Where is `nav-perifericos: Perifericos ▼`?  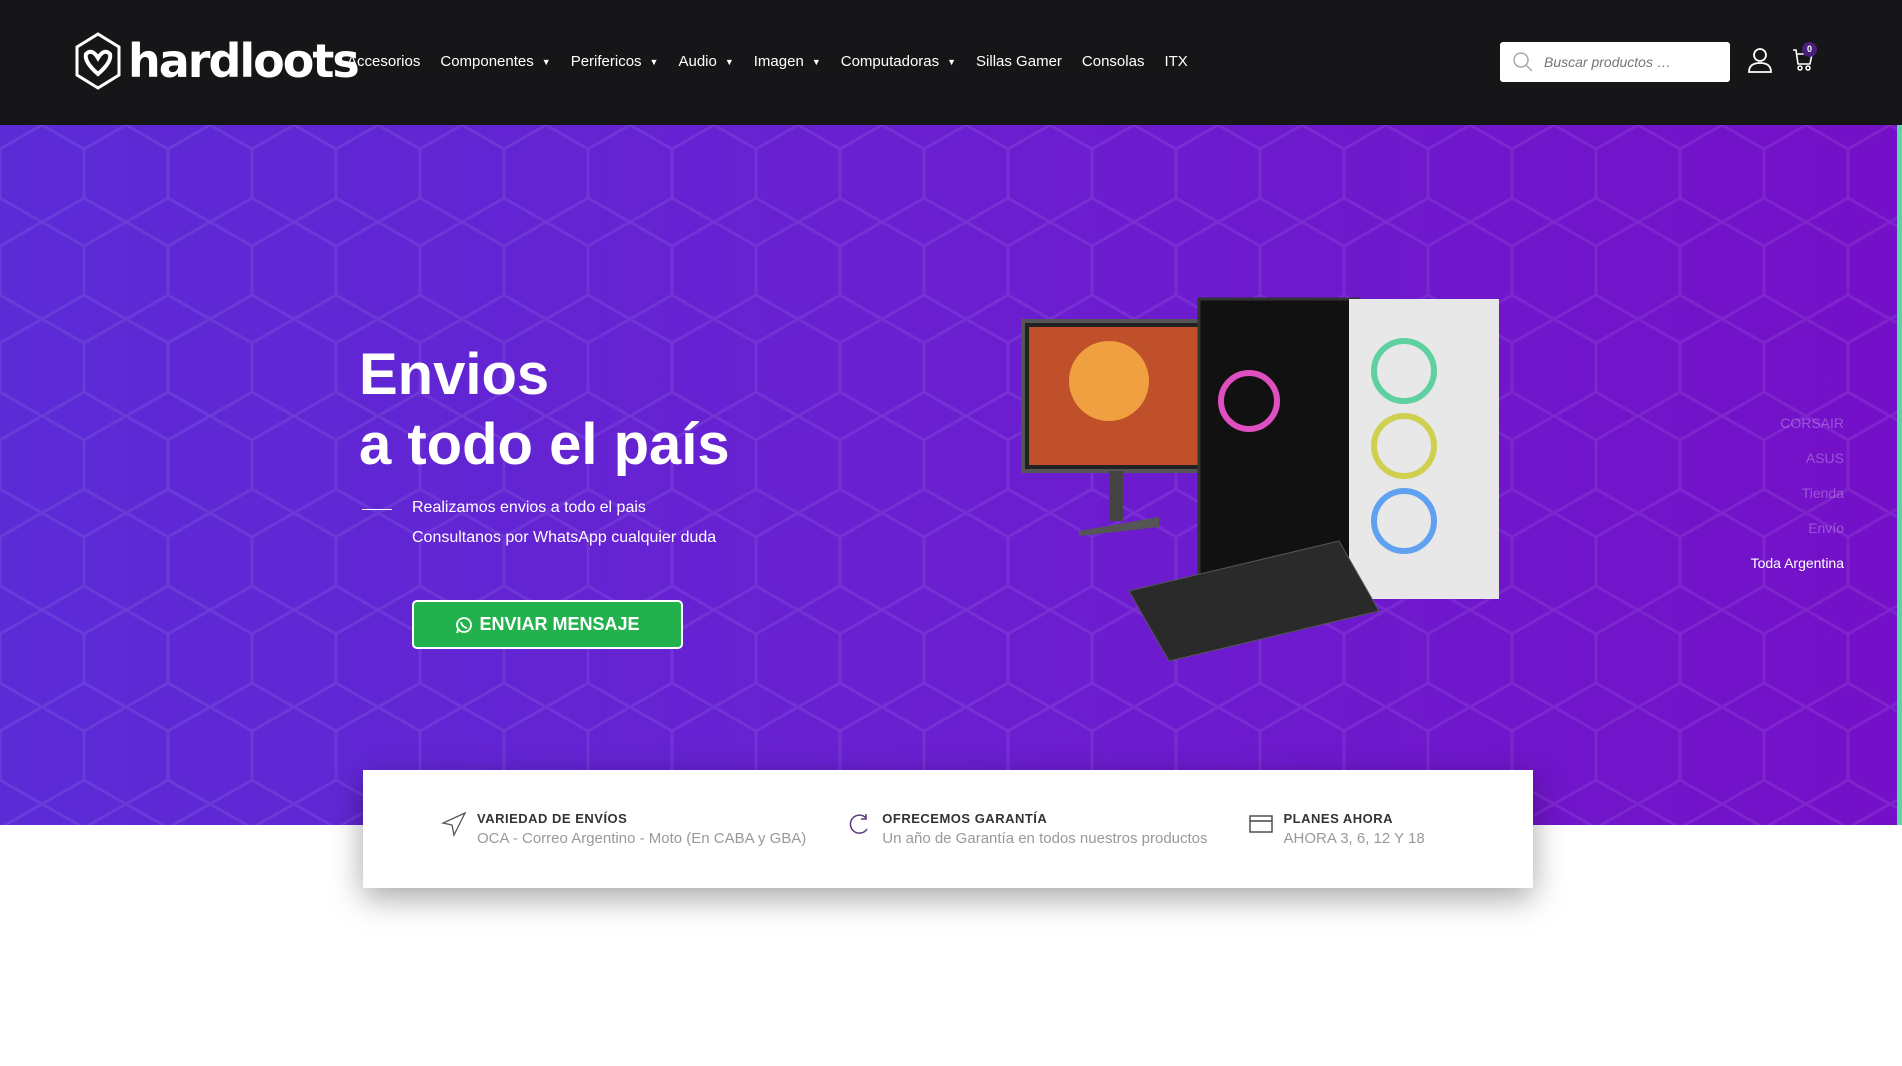
nav-perifericos: Perifericos ▼ is located at coordinates (615, 61).